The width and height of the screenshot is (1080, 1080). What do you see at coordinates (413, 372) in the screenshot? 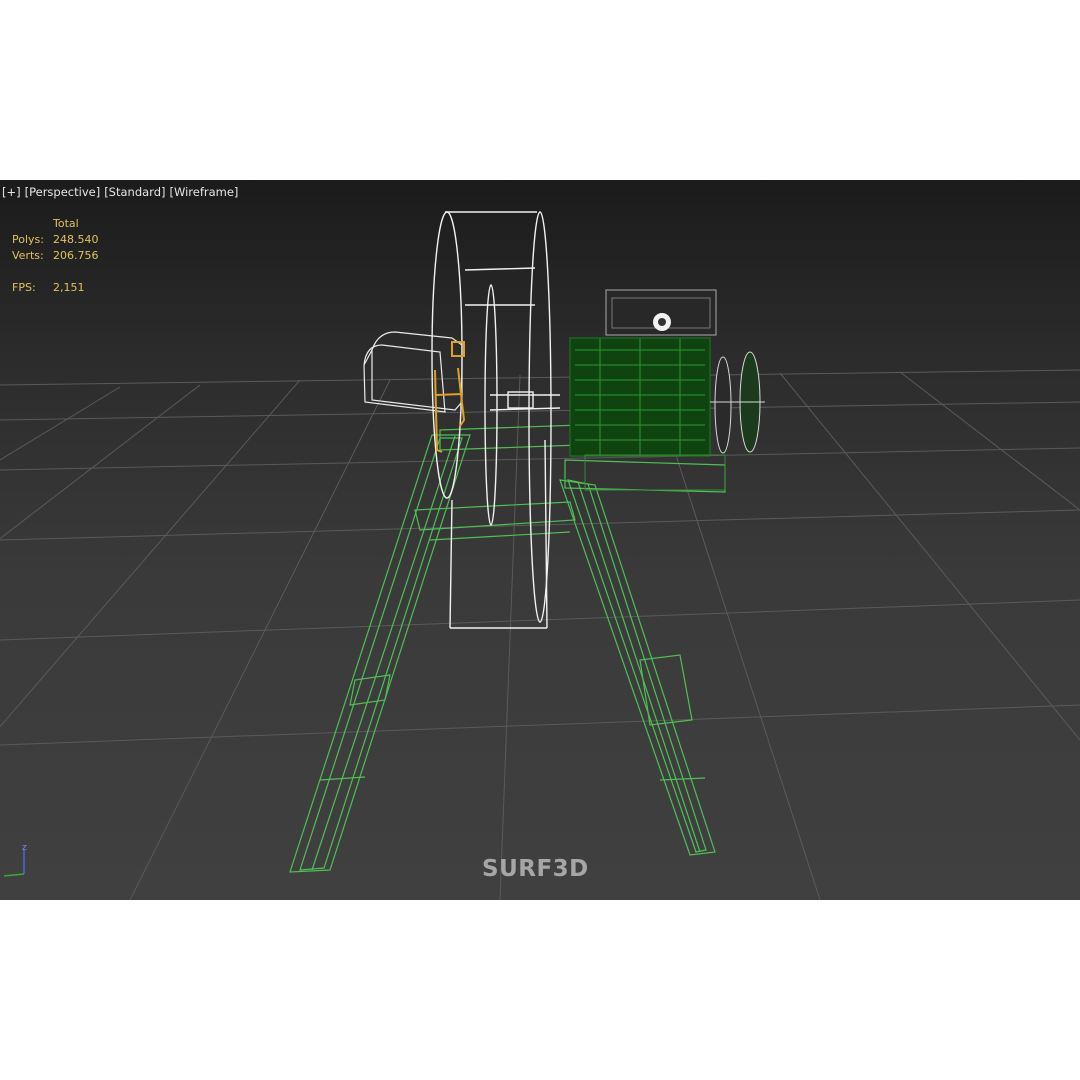
I see `gearbox-wireframe` at bounding box center [413, 372].